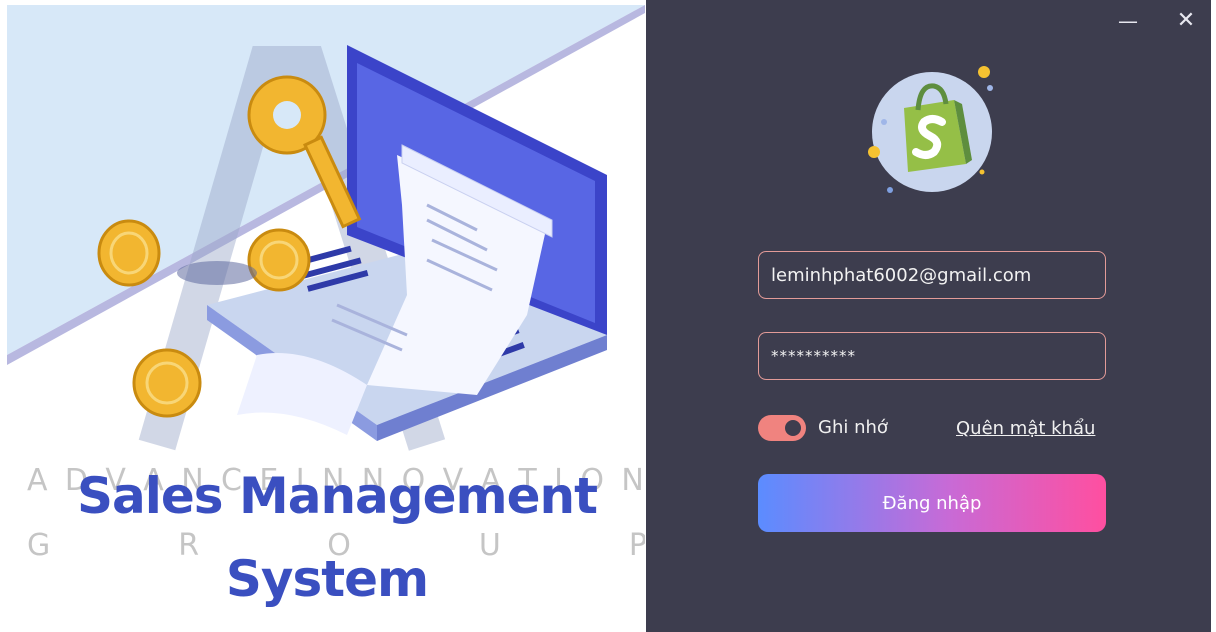 This screenshot has width=1216, height=632. I want to click on shopping-bag-logo, so click(932, 130).